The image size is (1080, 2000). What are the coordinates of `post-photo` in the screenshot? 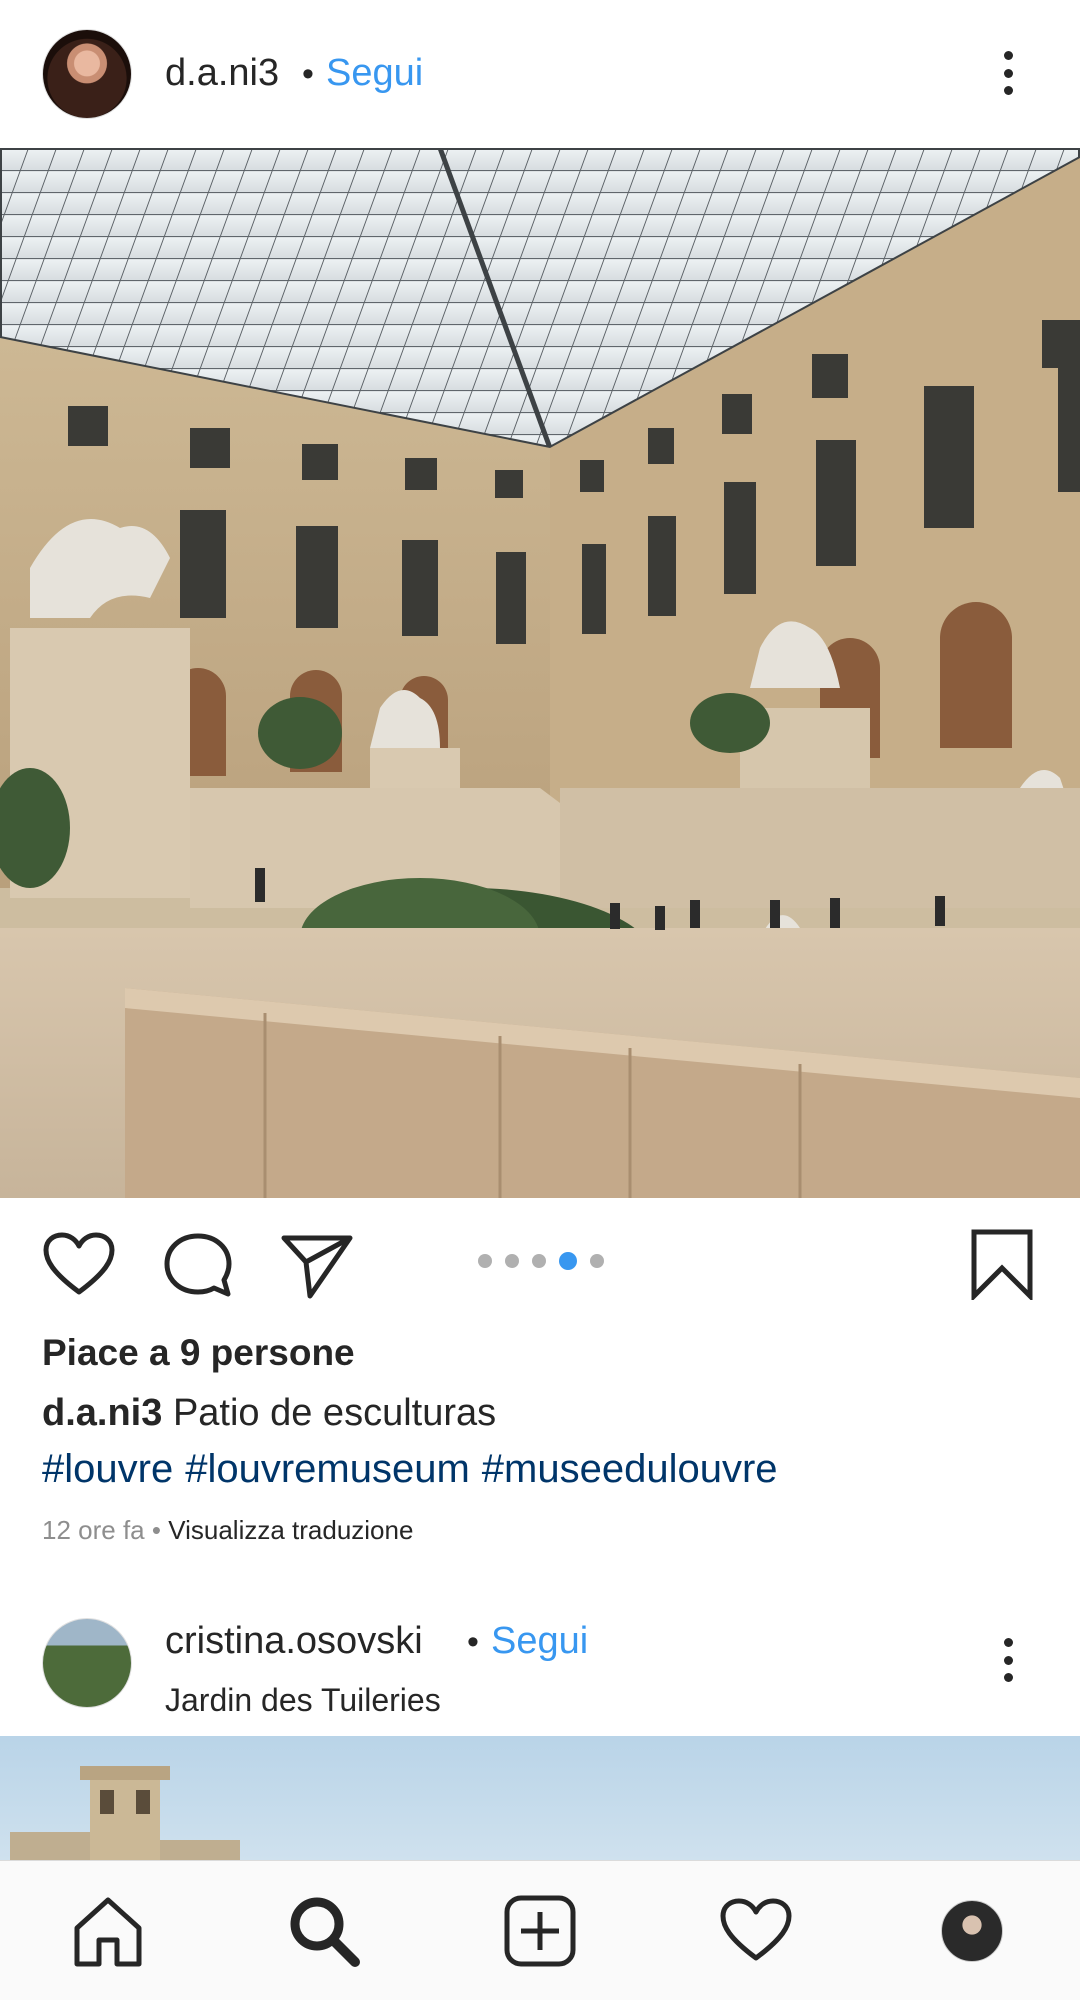 It's located at (540, 1798).